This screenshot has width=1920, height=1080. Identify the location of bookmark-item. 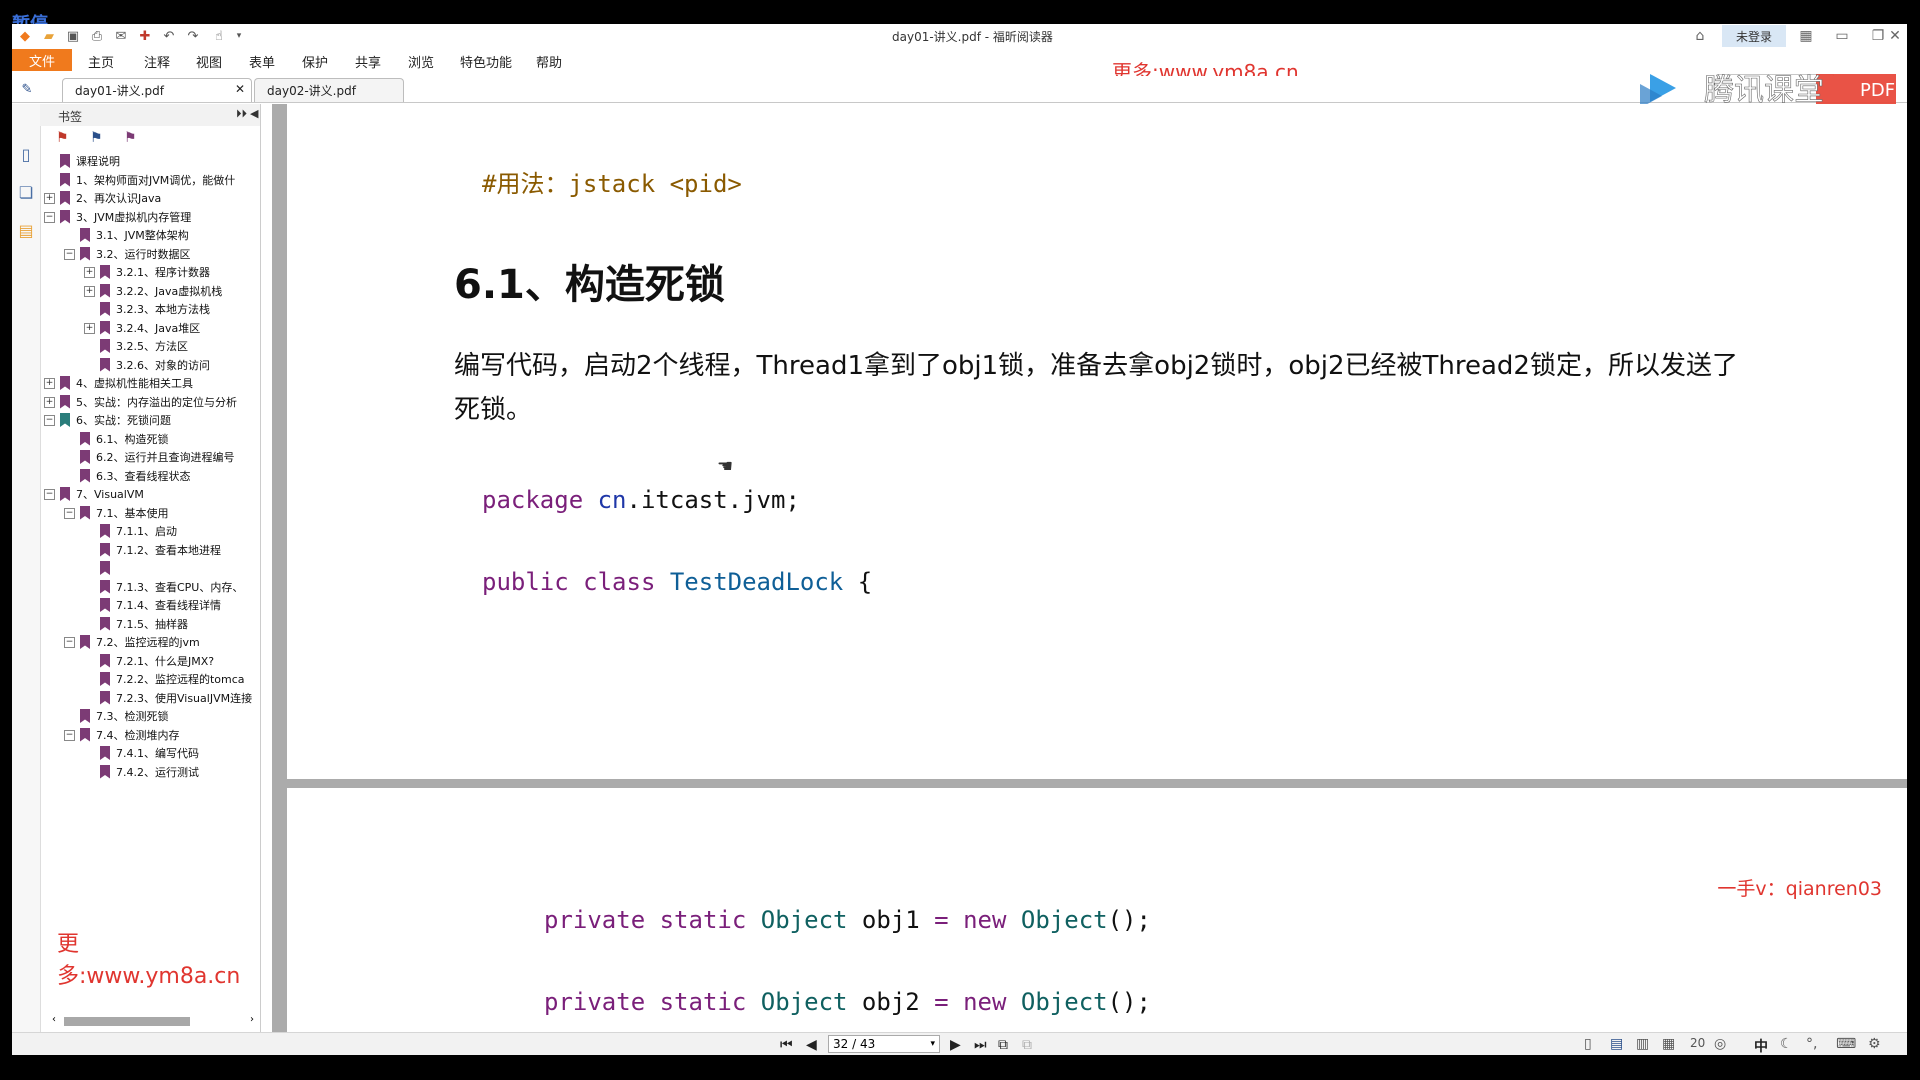
(108, 568).